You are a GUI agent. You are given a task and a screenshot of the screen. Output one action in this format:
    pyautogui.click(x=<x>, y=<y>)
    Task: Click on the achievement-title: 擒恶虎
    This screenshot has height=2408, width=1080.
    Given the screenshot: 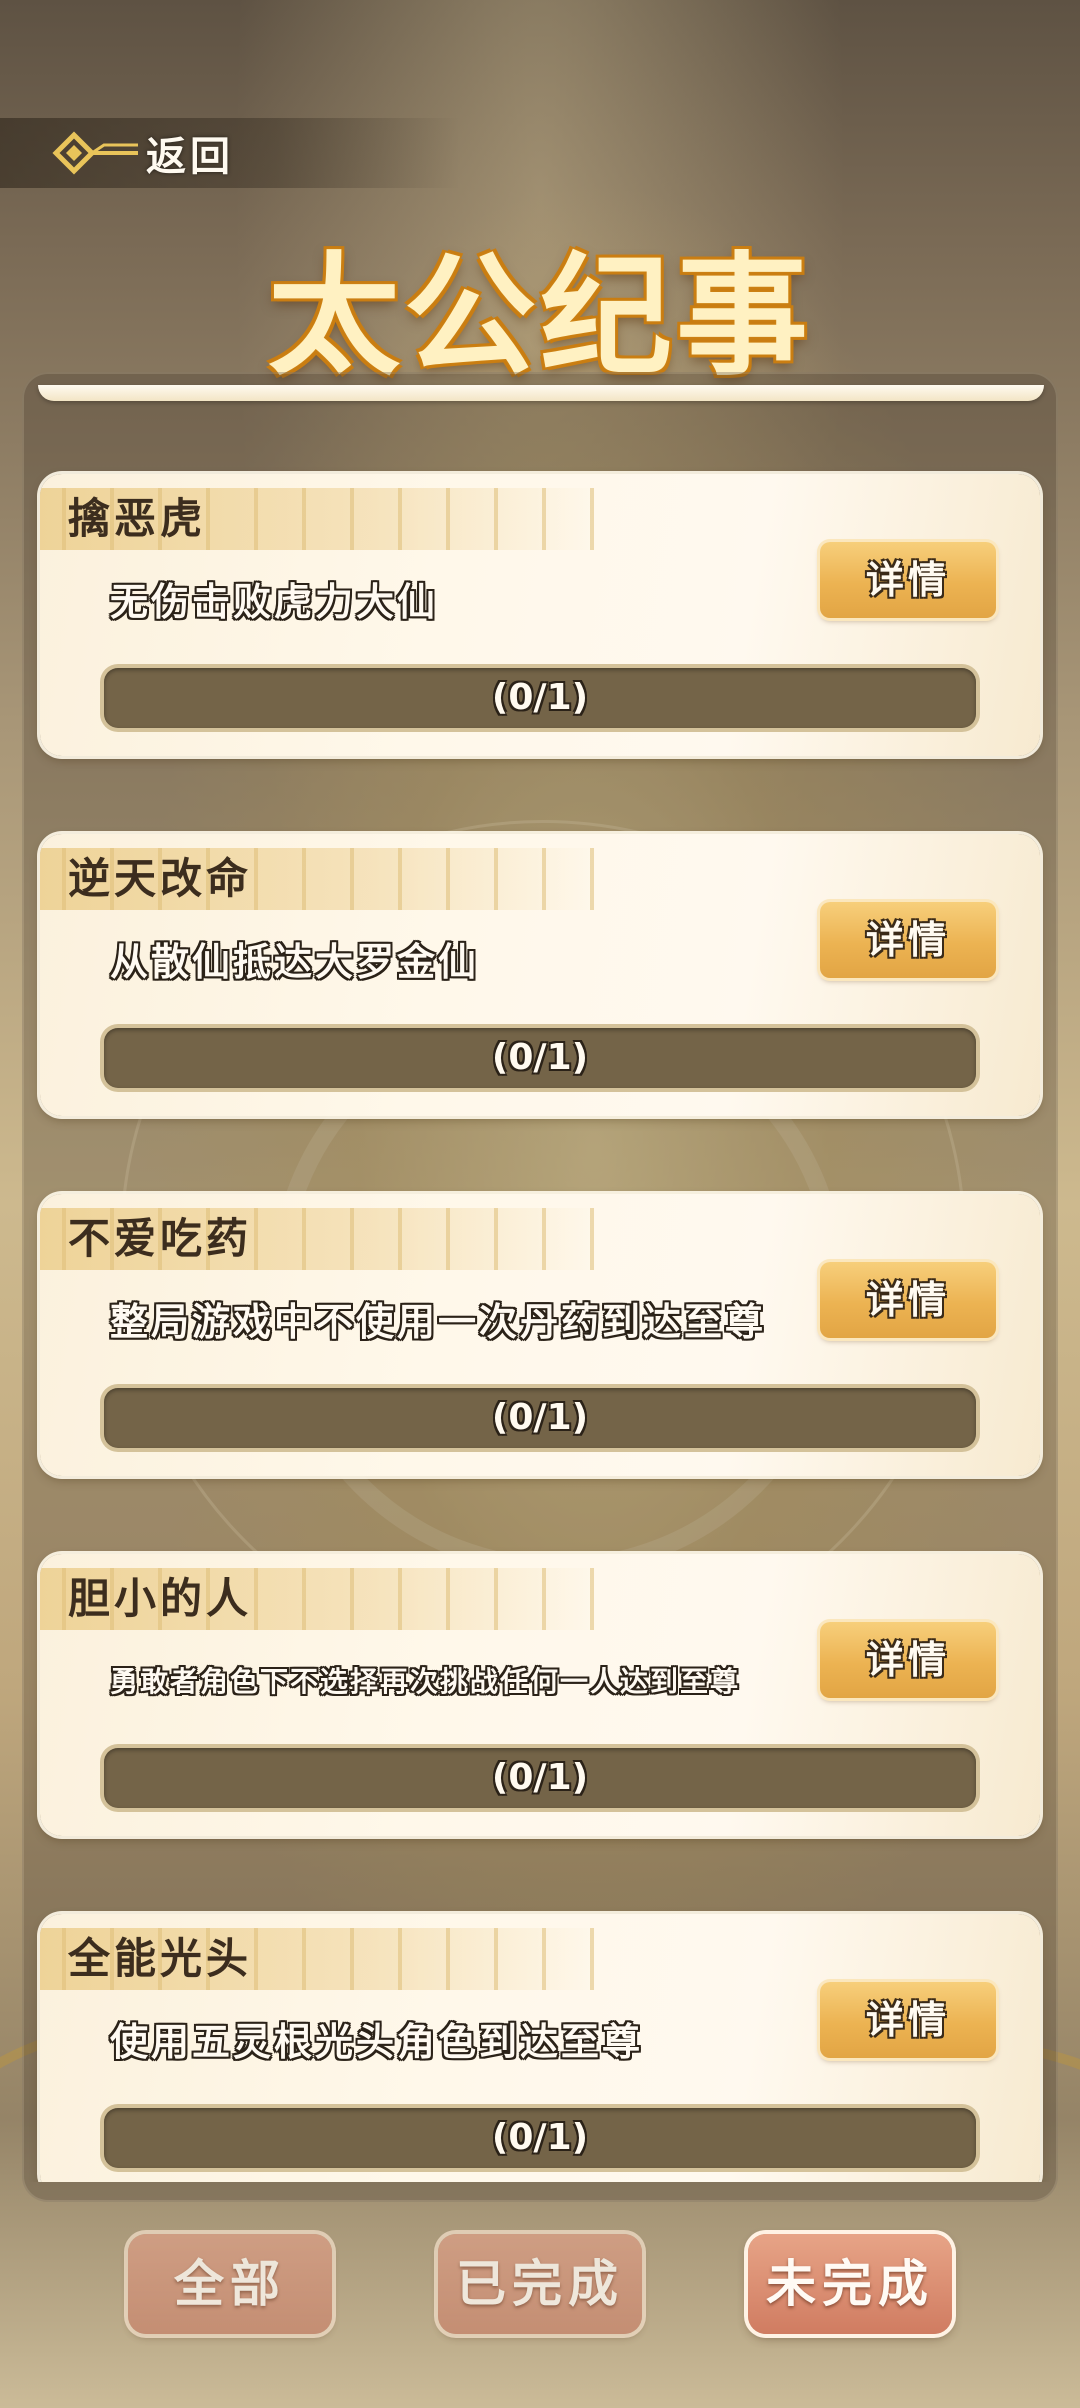 What is the action you would take?
    pyautogui.click(x=137, y=518)
    